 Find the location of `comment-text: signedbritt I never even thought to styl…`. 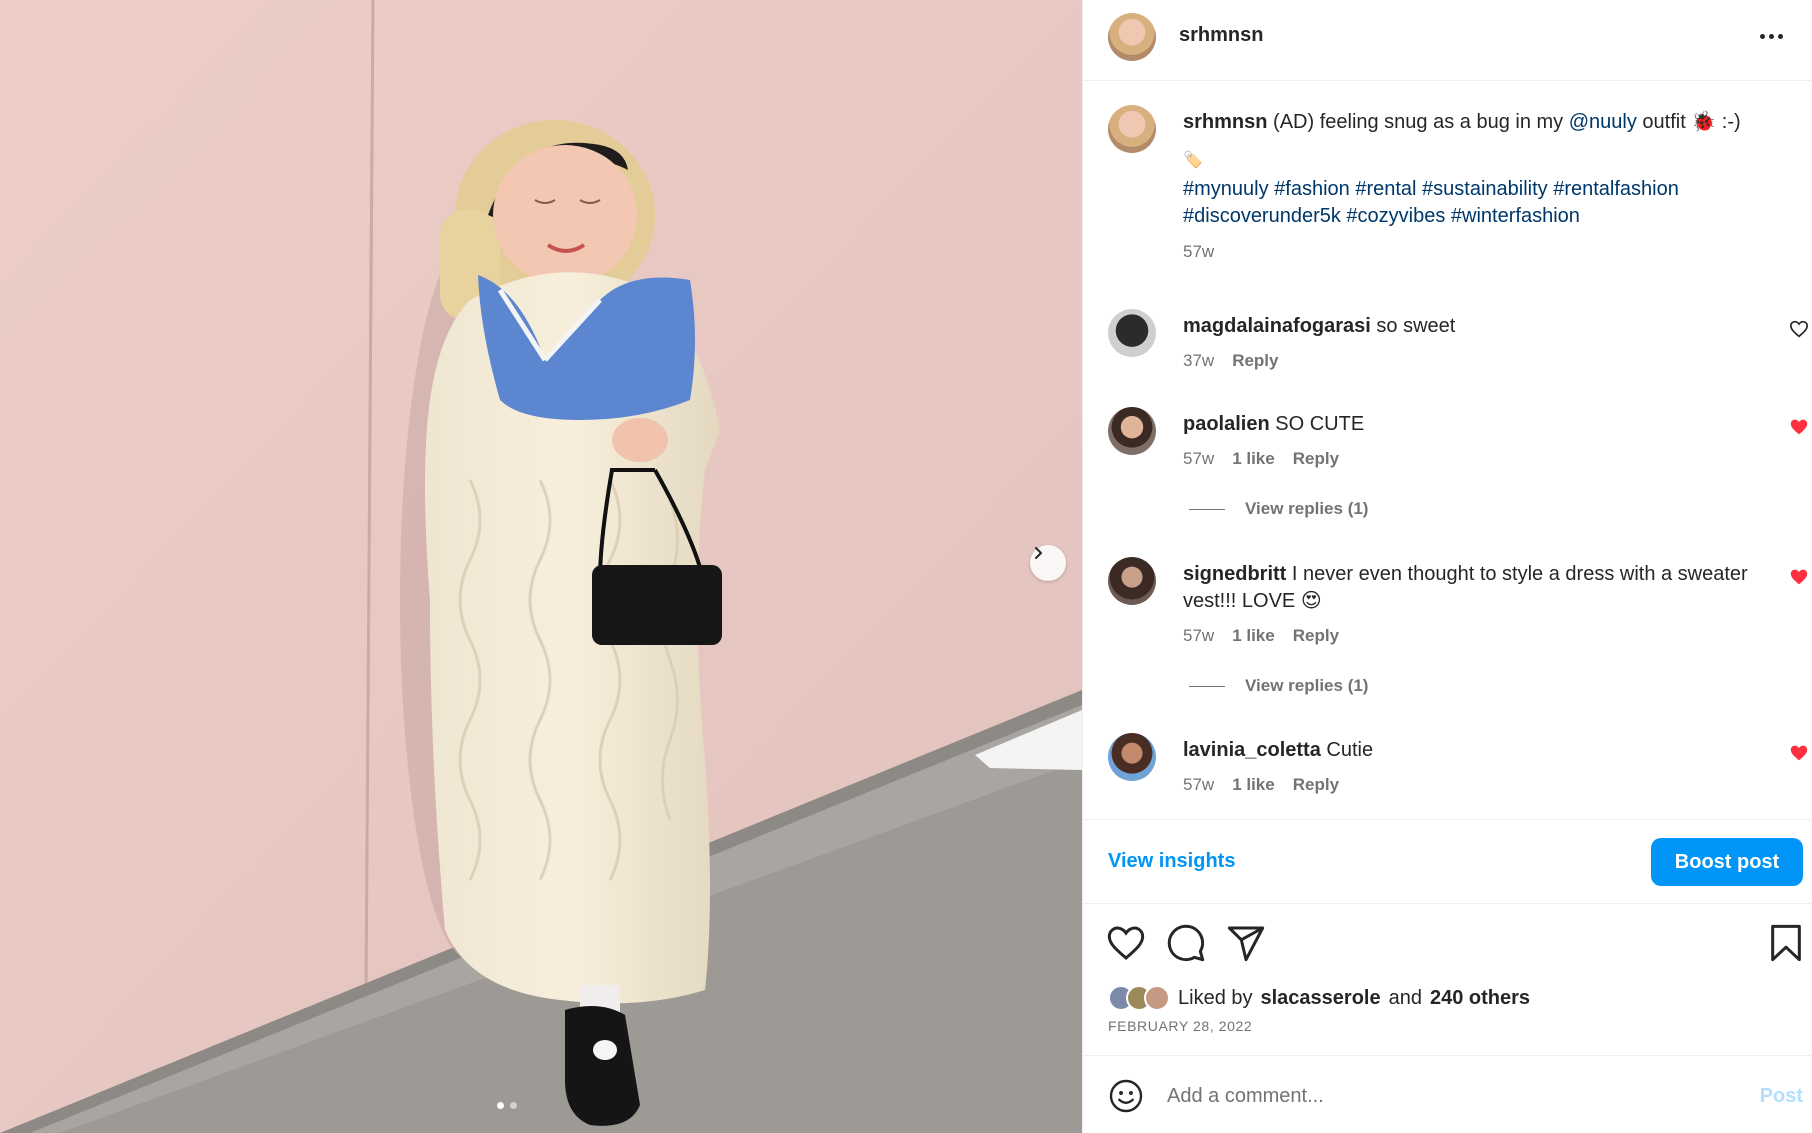

comment-text: signedbritt I never even thought to styl… is located at coordinates (1473, 588).